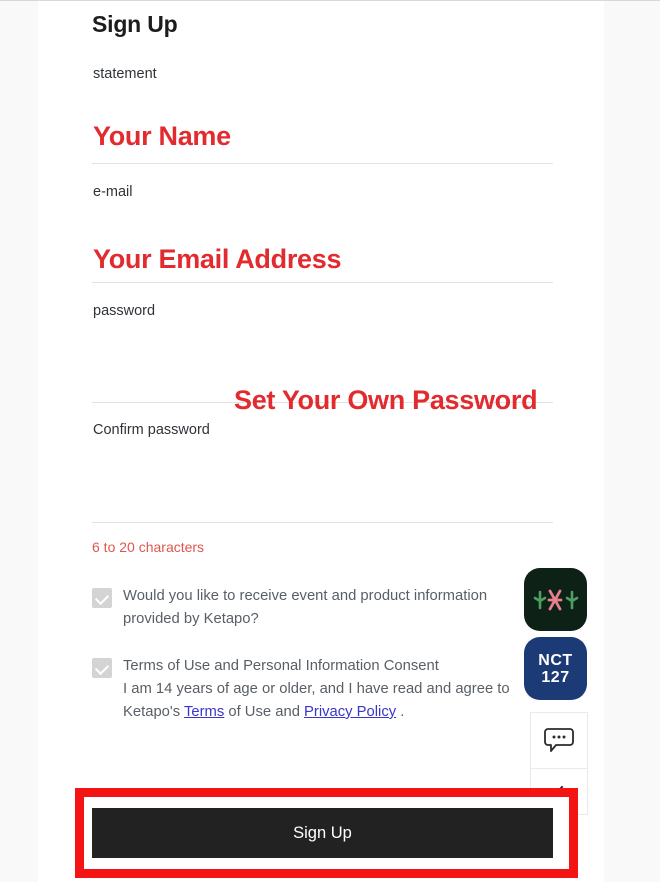 Image resolution: width=660 pixels, height=882 pixels. What do you see at coordinates (151, 430) in the screenshot?
I see `field-label-confirm-password: Confirm password` at bounding box center [151, 430].